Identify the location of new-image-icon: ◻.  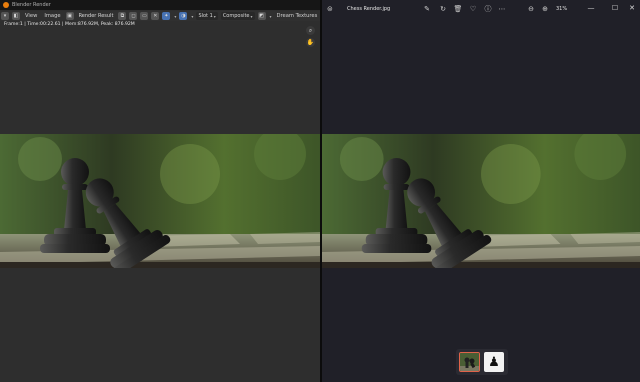
(133, 16).